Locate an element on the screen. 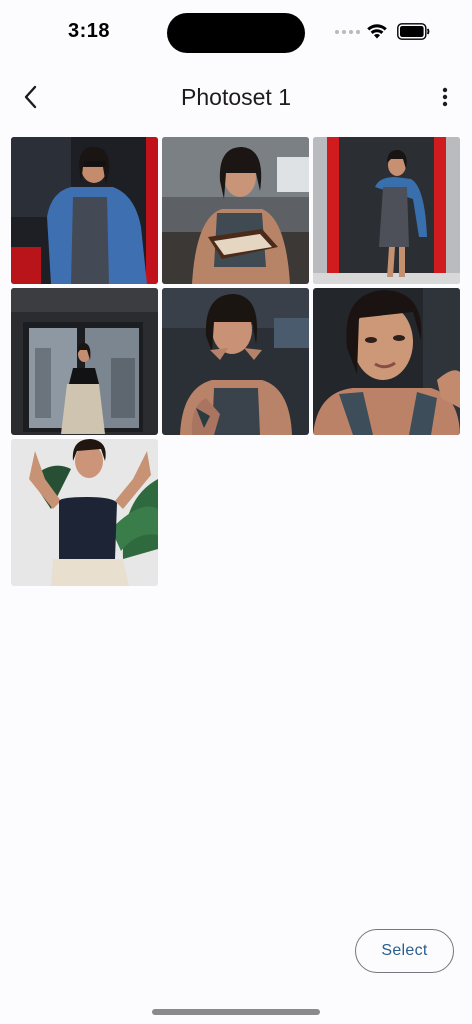 Image resolution: width=472 pixels, height=1024 pixels. chevron-left-icon is located at coordinates (30, 97).